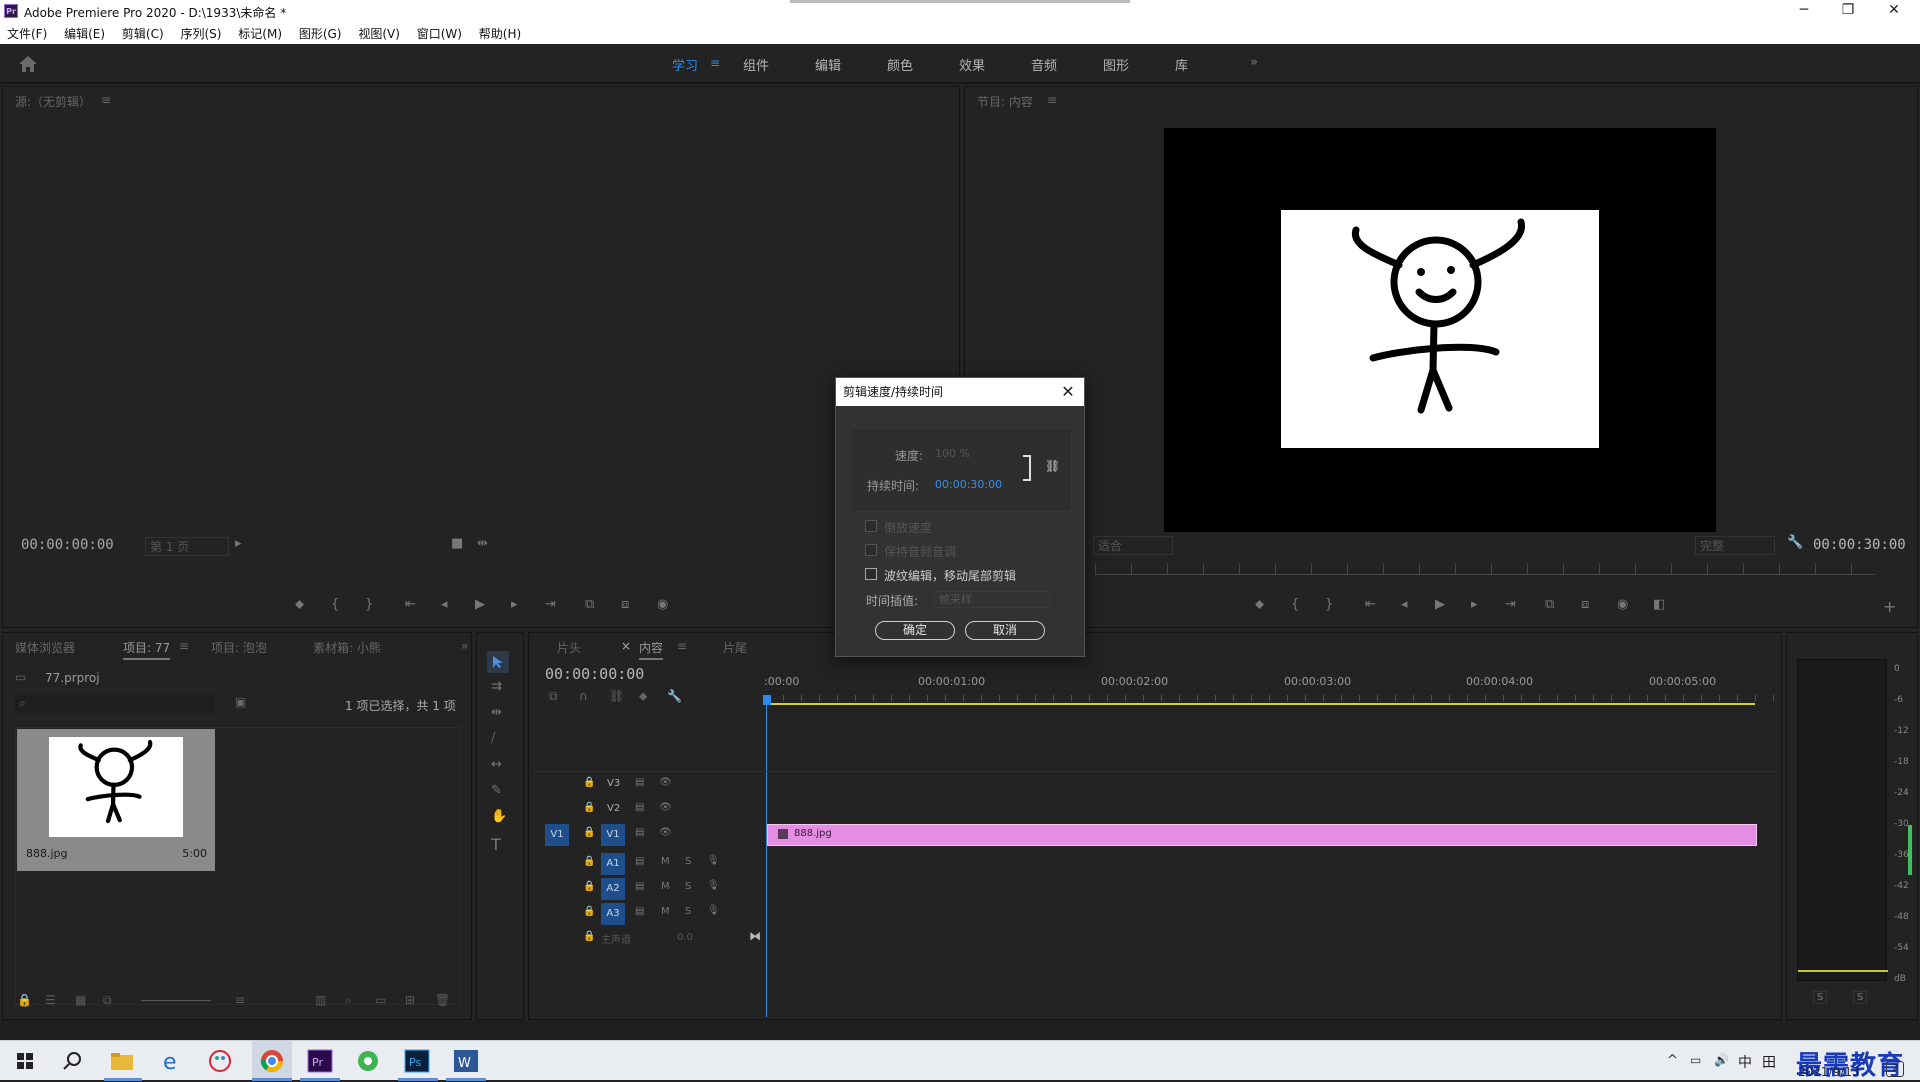 The image size is (1920, 1082). What do you see at coordinates (1116, 64) in the screenshot?
I see `workspace-tab-graphics: 图形` at bounding box center [1116, 64].